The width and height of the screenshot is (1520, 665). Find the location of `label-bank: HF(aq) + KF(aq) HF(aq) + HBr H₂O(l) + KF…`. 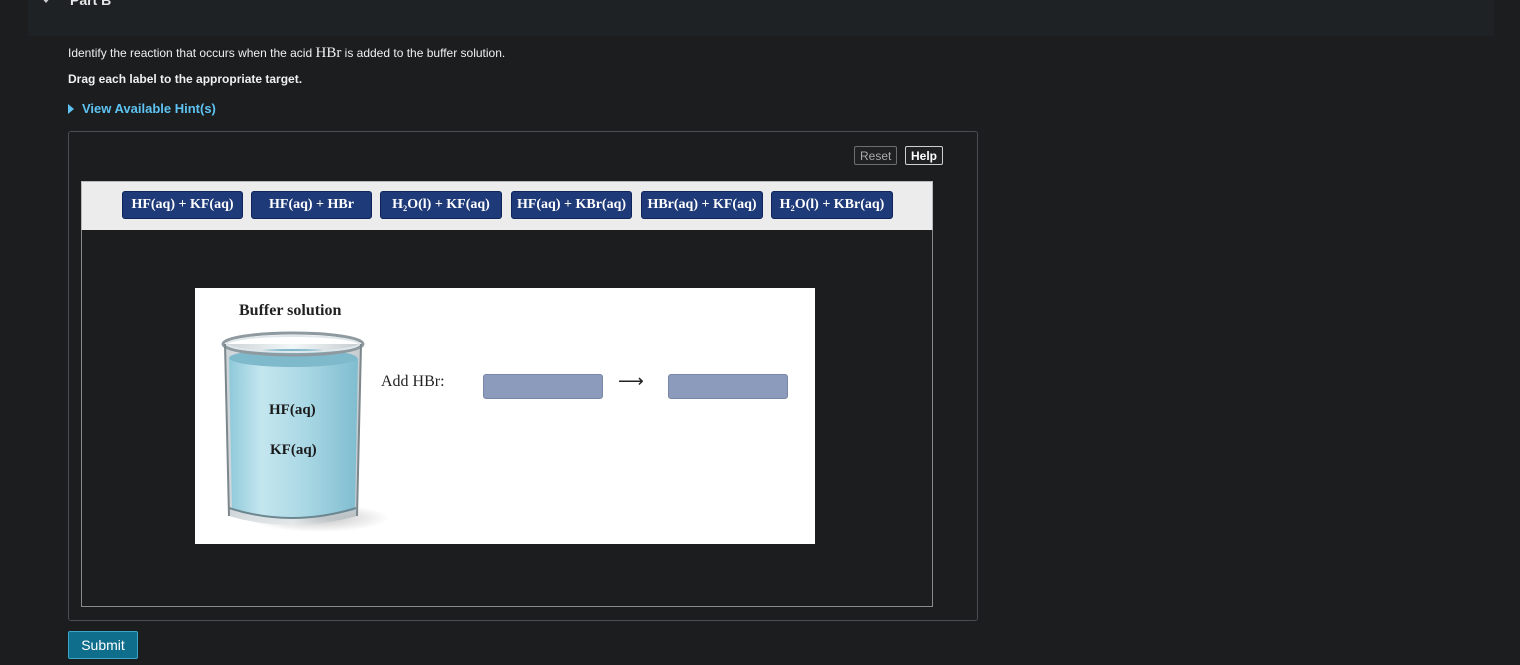

label-bank: HF(aq) + KF(aq) HF(aq) + HBr H₂O(l) + KF… is located at coordinates (507, 206).